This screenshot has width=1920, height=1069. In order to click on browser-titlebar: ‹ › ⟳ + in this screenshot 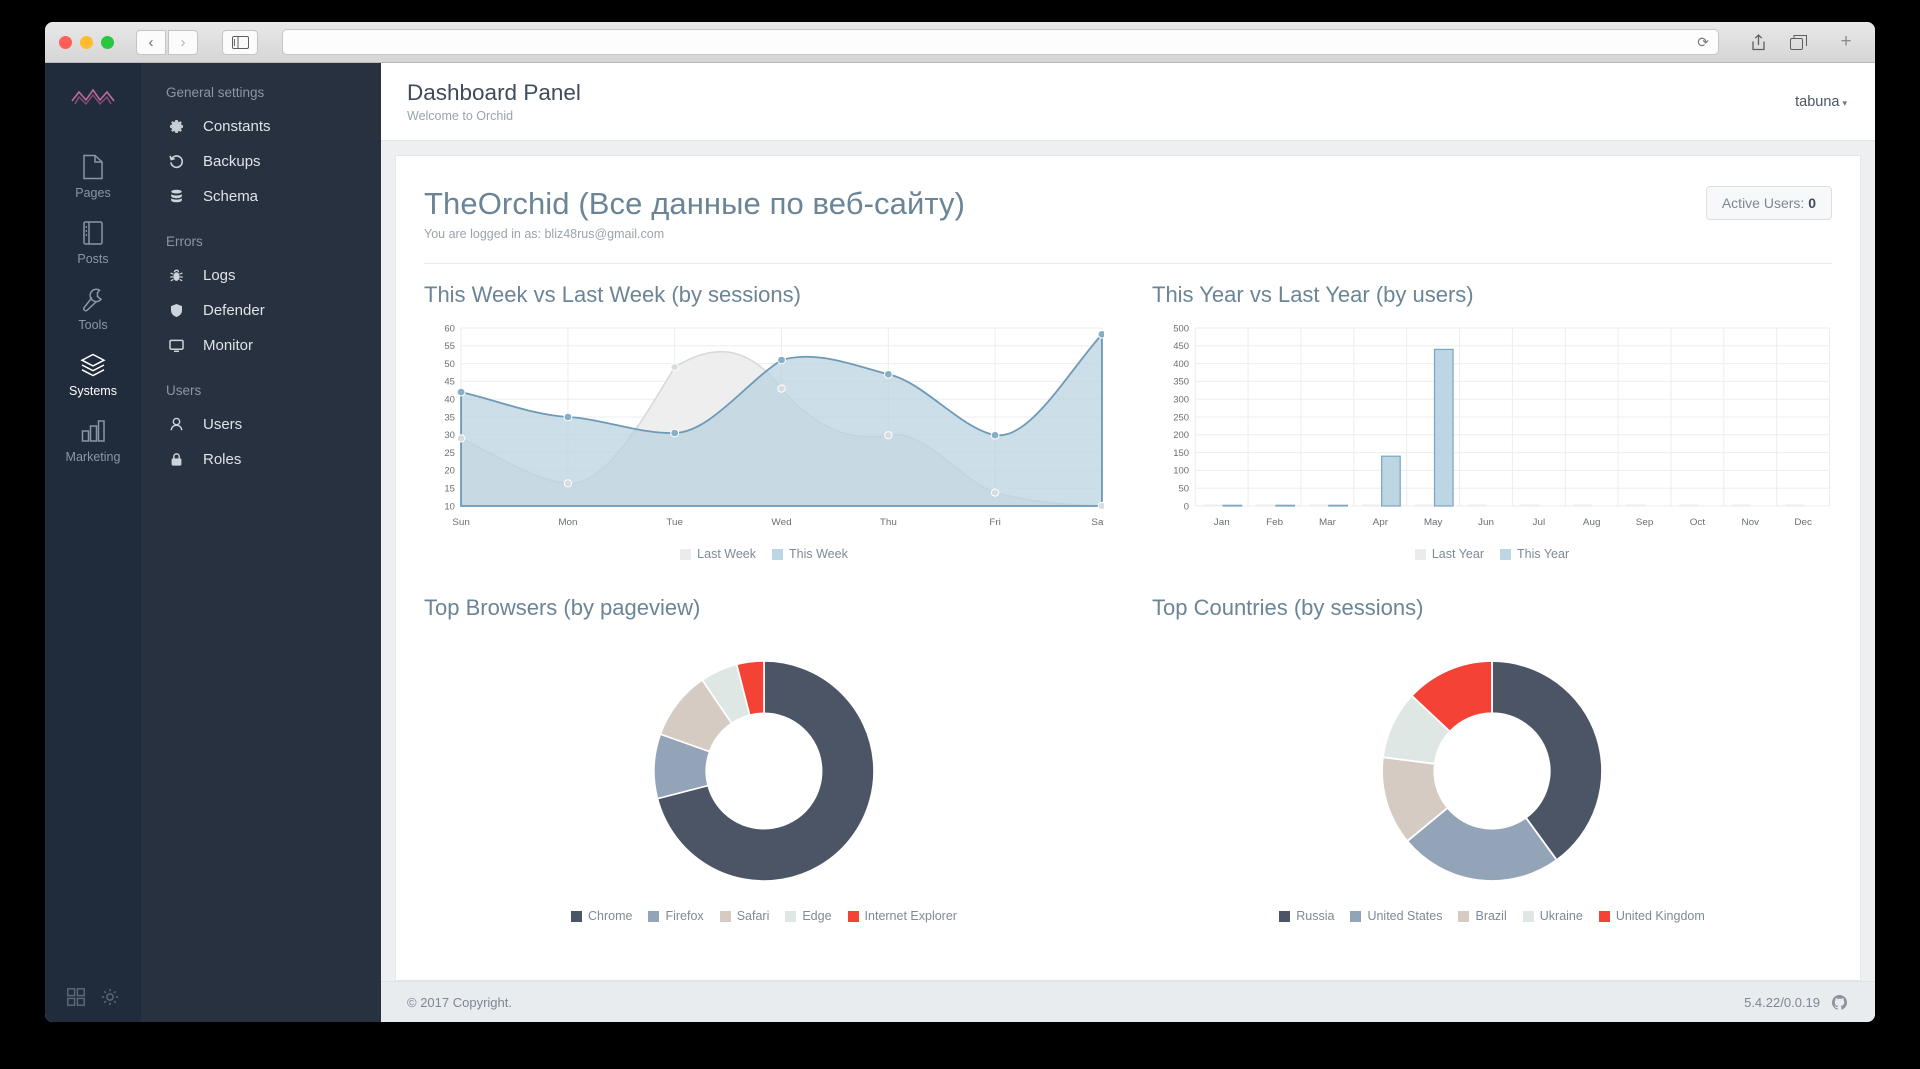, I will do `click(960, 42)`.